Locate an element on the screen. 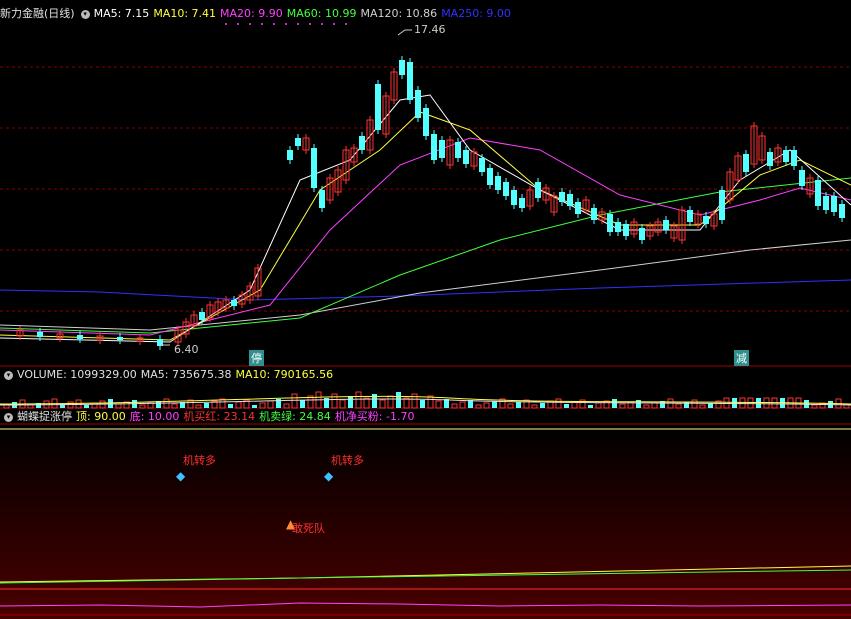 The width and height of the screenshot is (851, 619). reduce-tag: 减 is located at coordinates (741, 358).